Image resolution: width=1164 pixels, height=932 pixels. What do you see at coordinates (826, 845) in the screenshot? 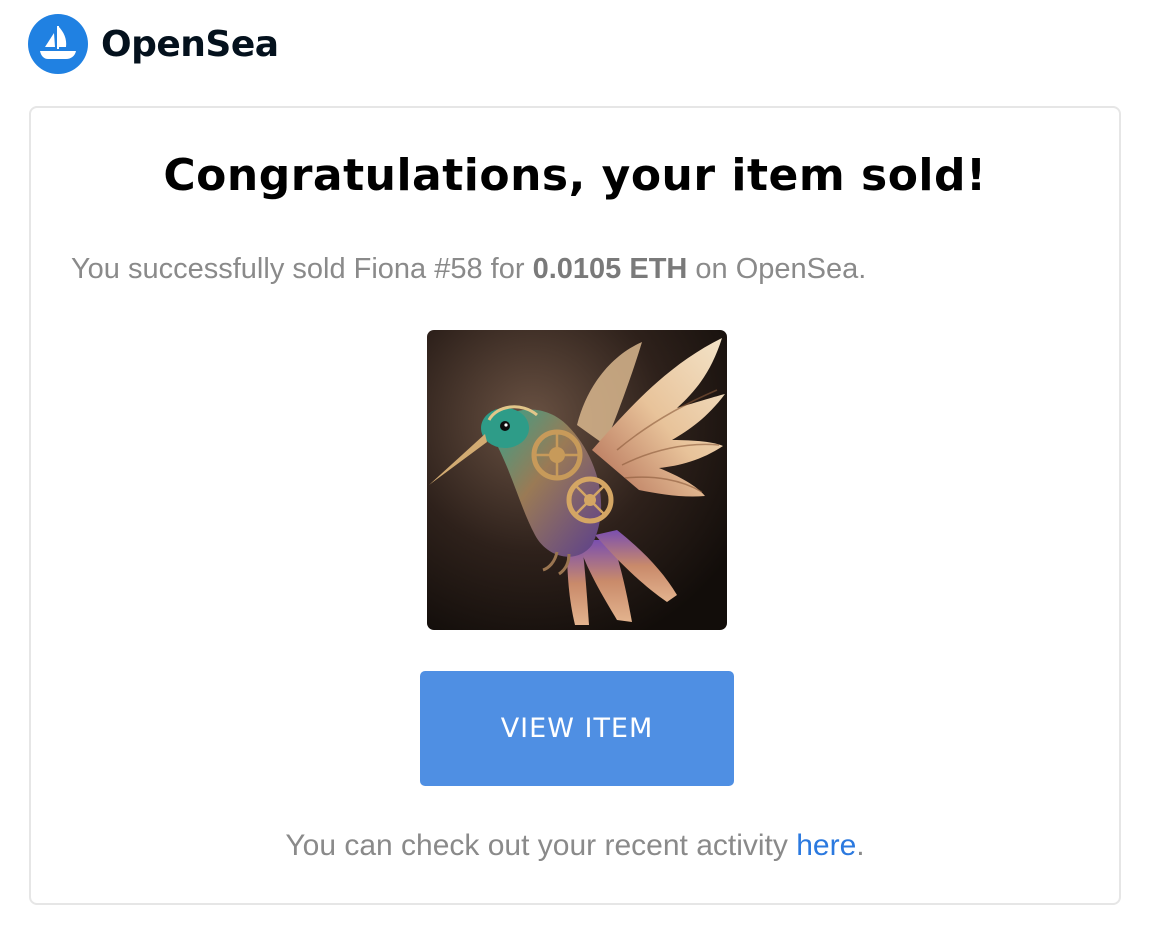
I see `activity-here-link: here` at bounding box center [826, 845].